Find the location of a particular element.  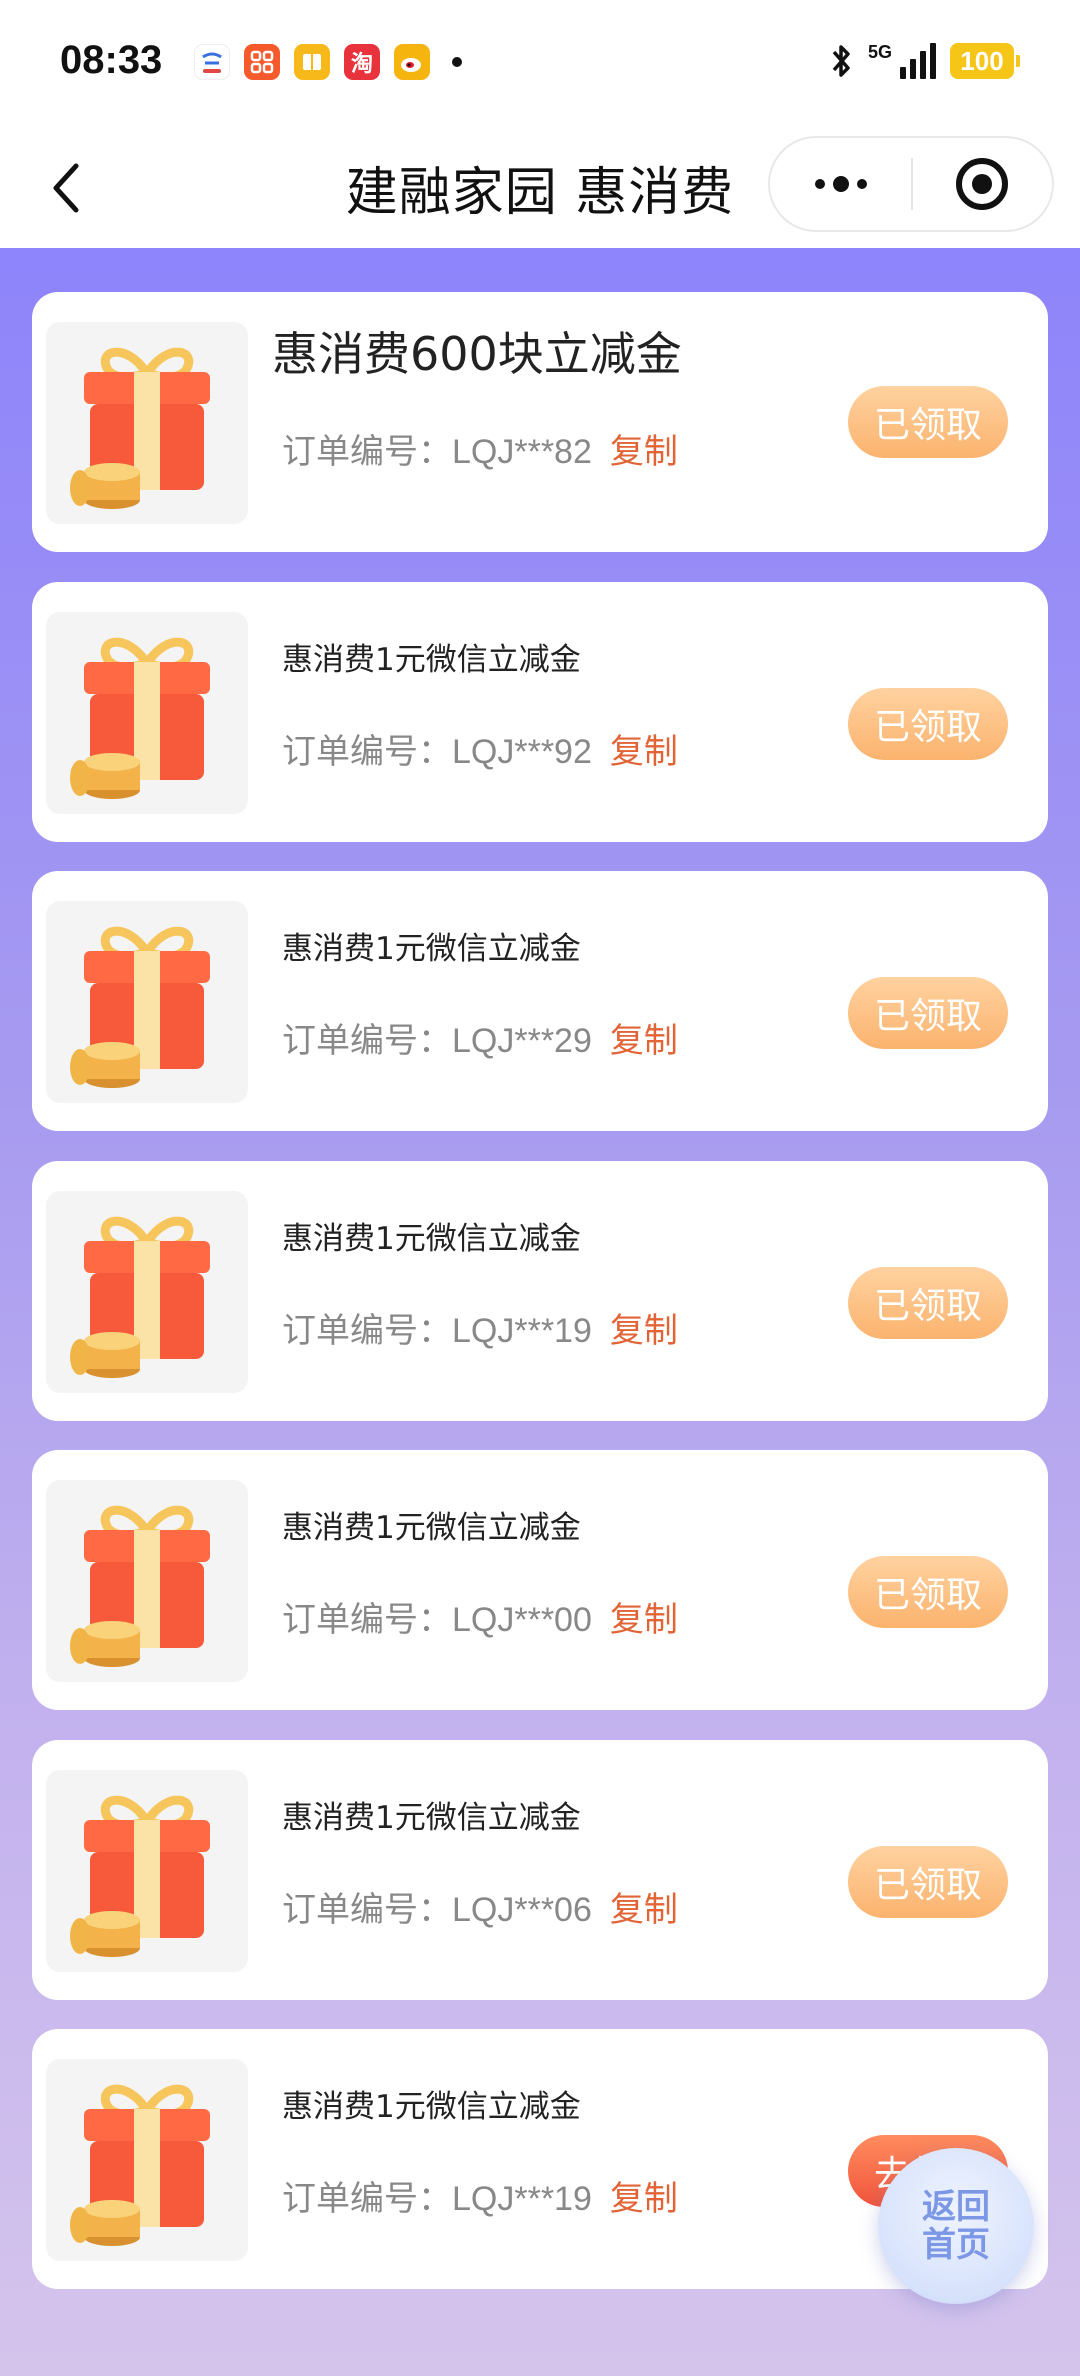

bluetooth-icon is located at coordinates (841, 61).